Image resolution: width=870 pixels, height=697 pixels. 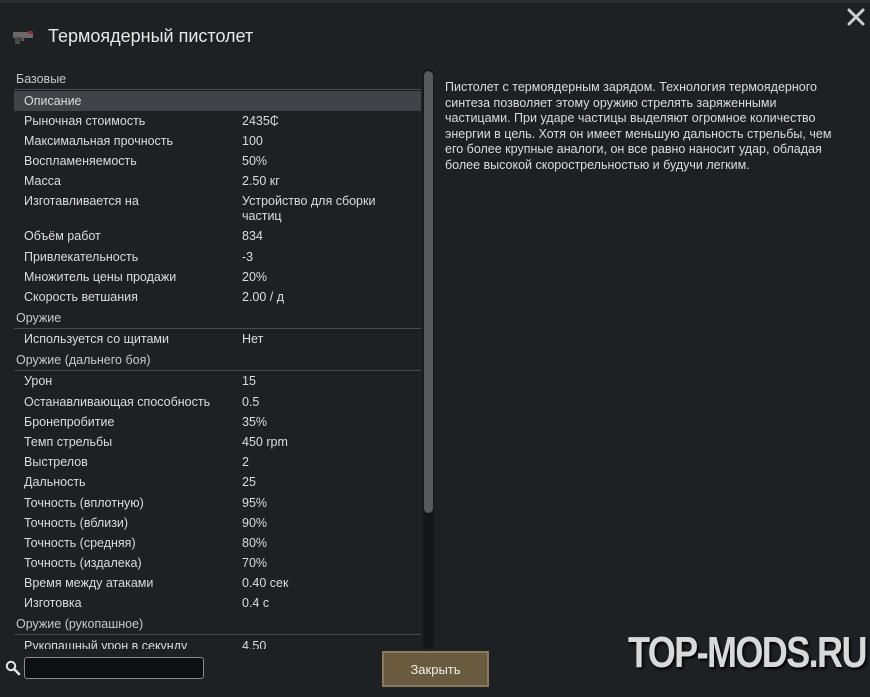 I want to click on stat-value: Нет, so click(x=253, y=339).